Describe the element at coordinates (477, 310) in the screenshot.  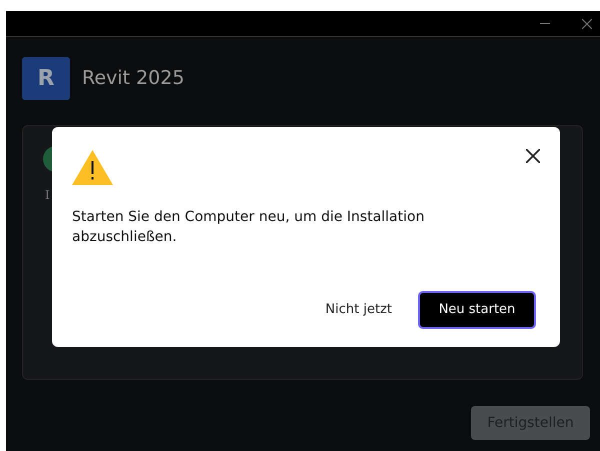
I see `restart-button: Neu starten` at that location.